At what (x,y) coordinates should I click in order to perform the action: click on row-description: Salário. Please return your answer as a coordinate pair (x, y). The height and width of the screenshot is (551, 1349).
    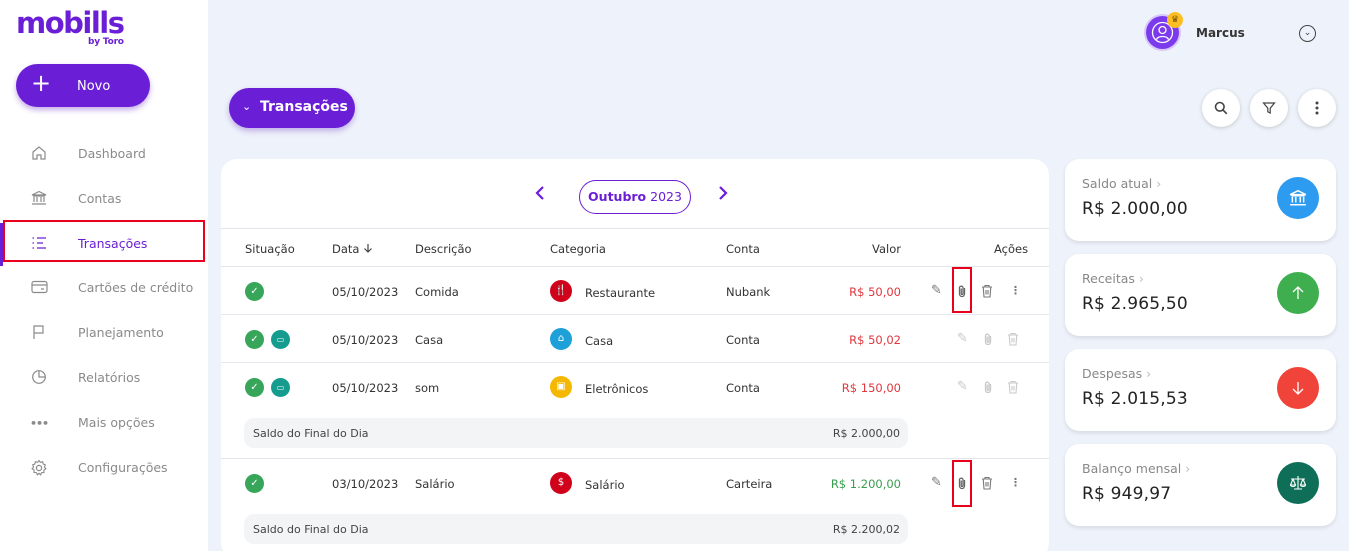
    Looking at the image, I should click on (435, 484).